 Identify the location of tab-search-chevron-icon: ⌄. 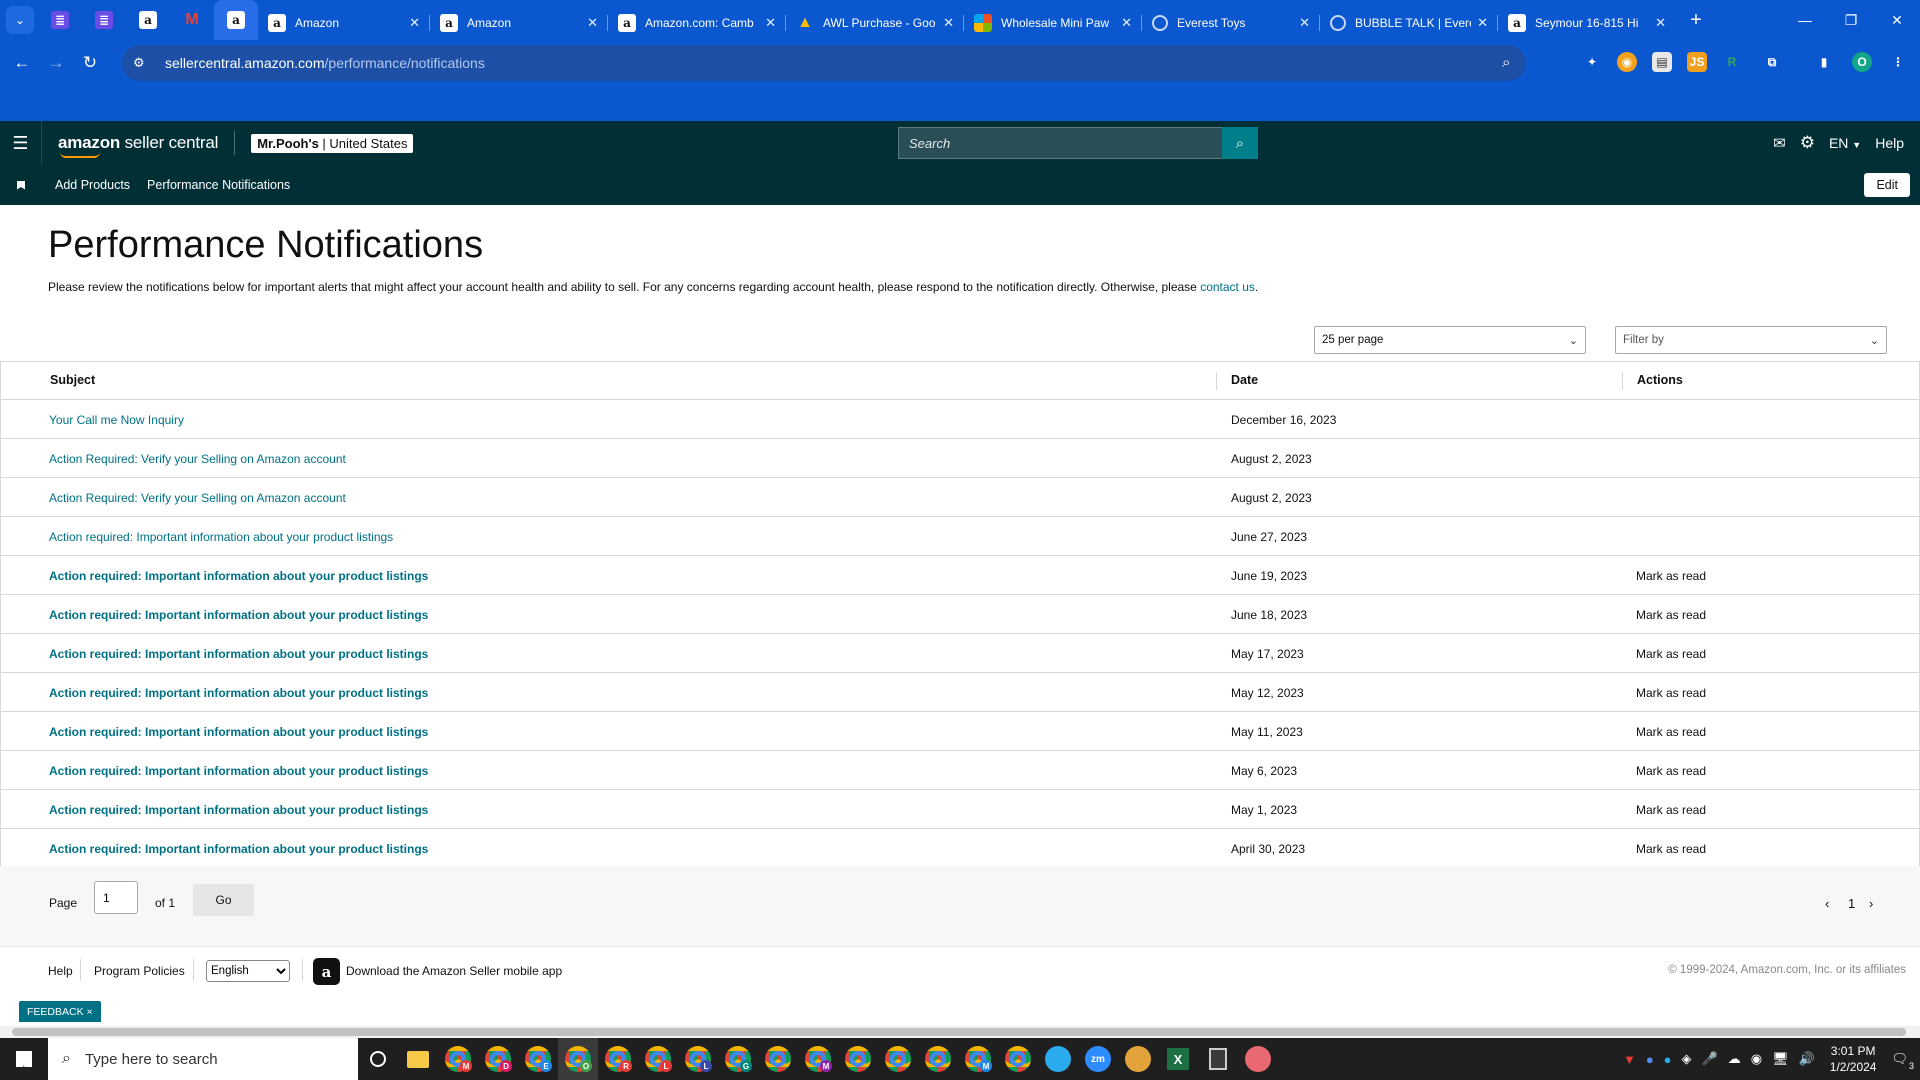
(20, 20).